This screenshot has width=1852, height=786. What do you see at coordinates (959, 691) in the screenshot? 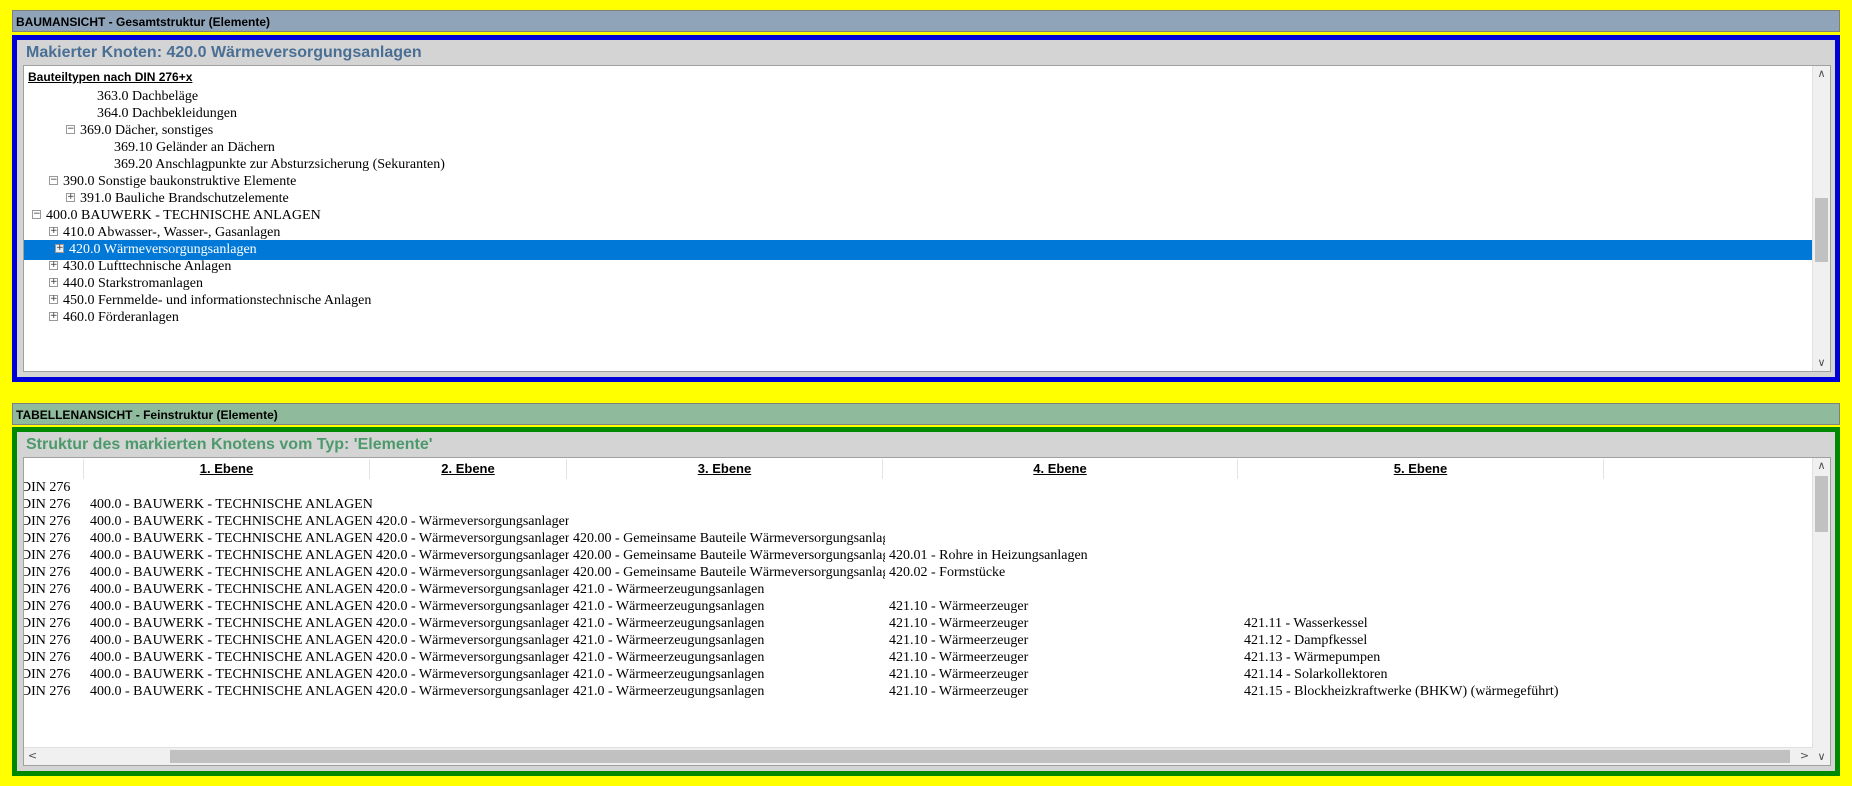
I see `table-cell: 421.10 - Wärmeerzeuger` at bounding box center [959, 691].